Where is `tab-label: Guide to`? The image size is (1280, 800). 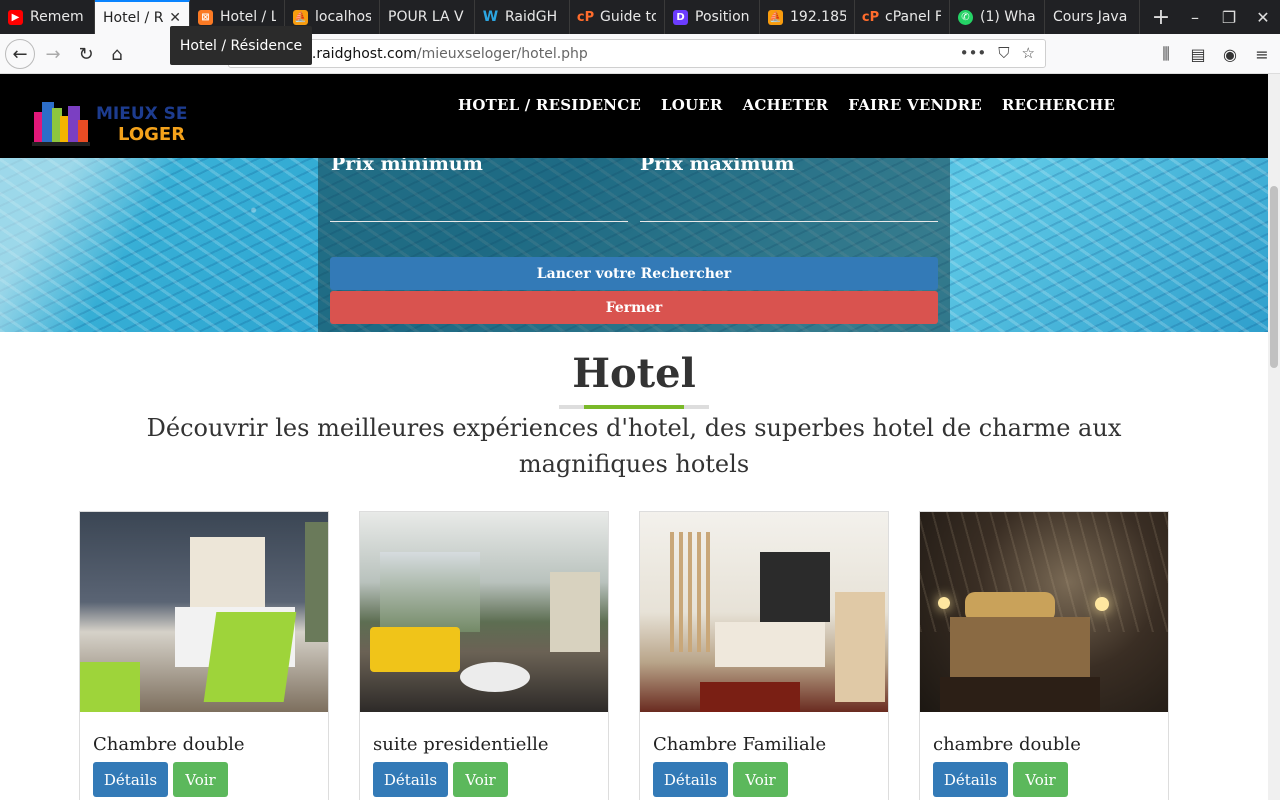
tab-label: Guide to is located at coordinates (628, 17).